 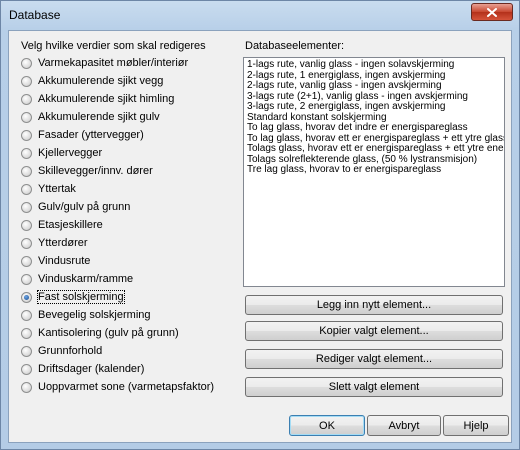 I want to click on radio-label: Akkumulerende sjikt gulv, so click(x=99, y=117).